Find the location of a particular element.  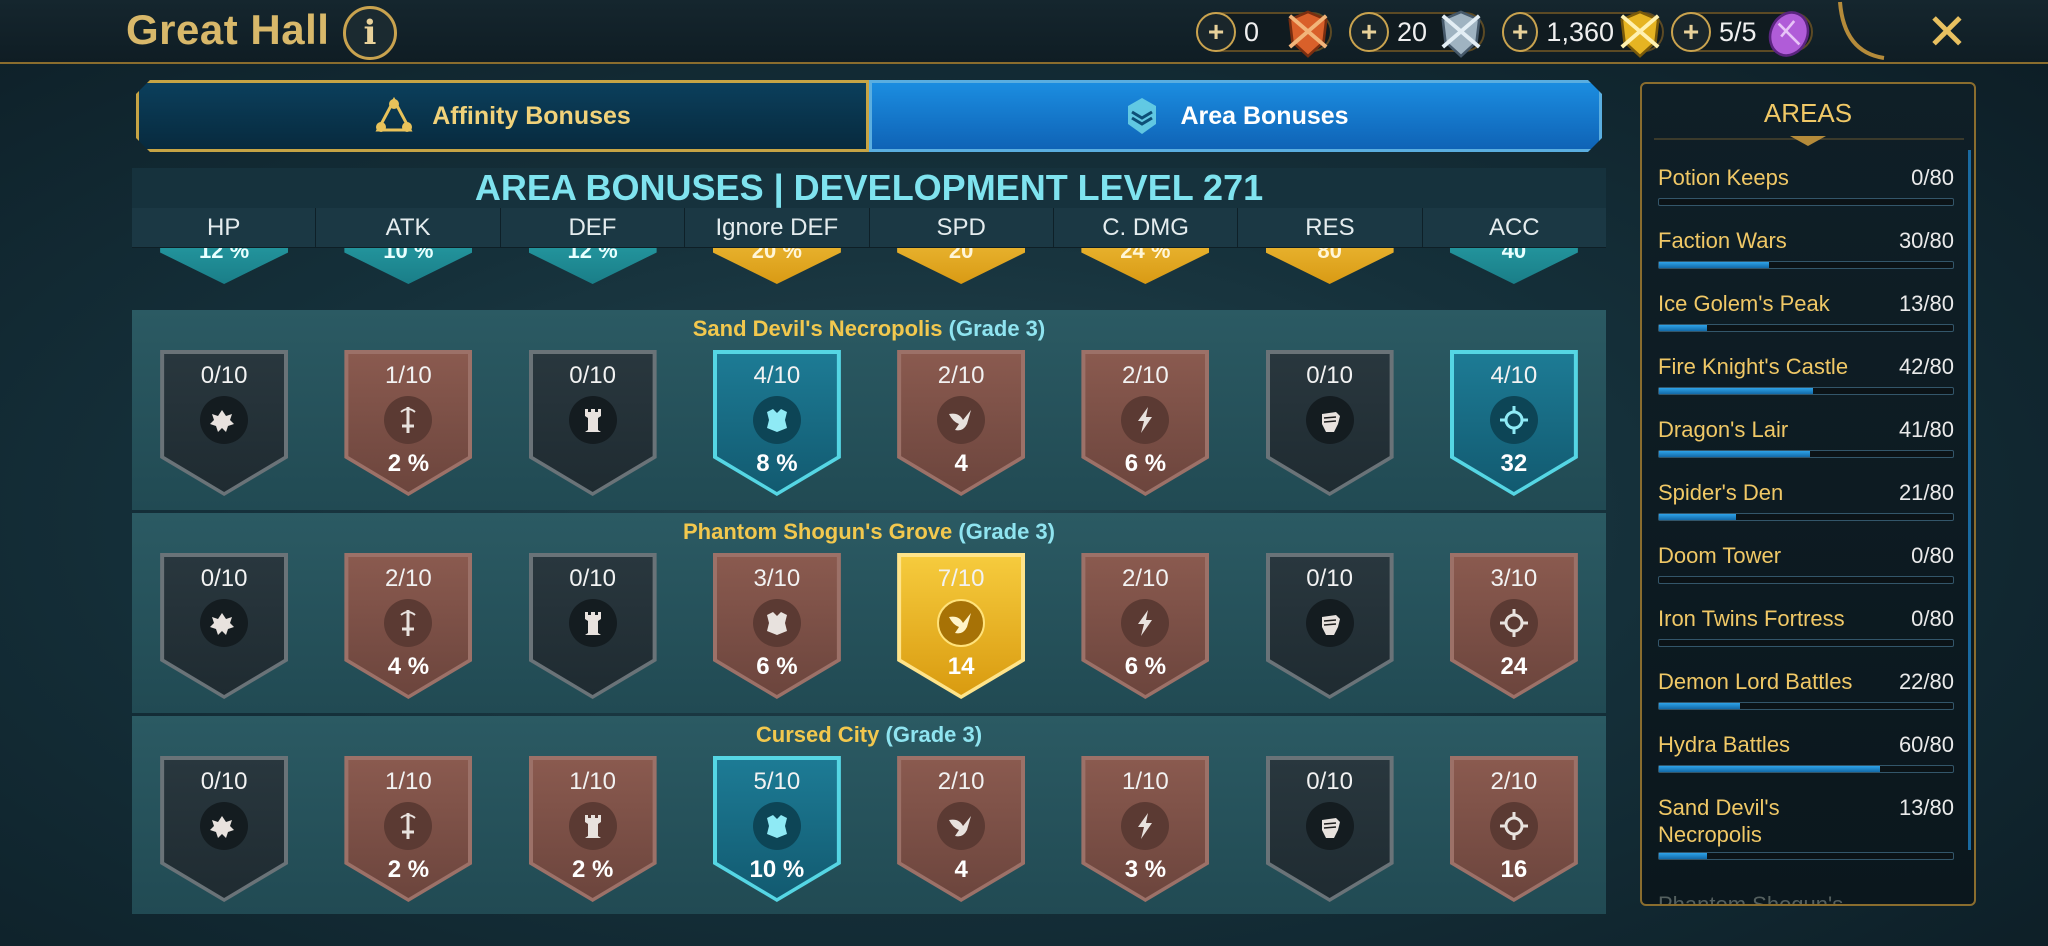

area-list-item: Iron Twins Fortress 0/80 is located at coordinates (1806, 636).